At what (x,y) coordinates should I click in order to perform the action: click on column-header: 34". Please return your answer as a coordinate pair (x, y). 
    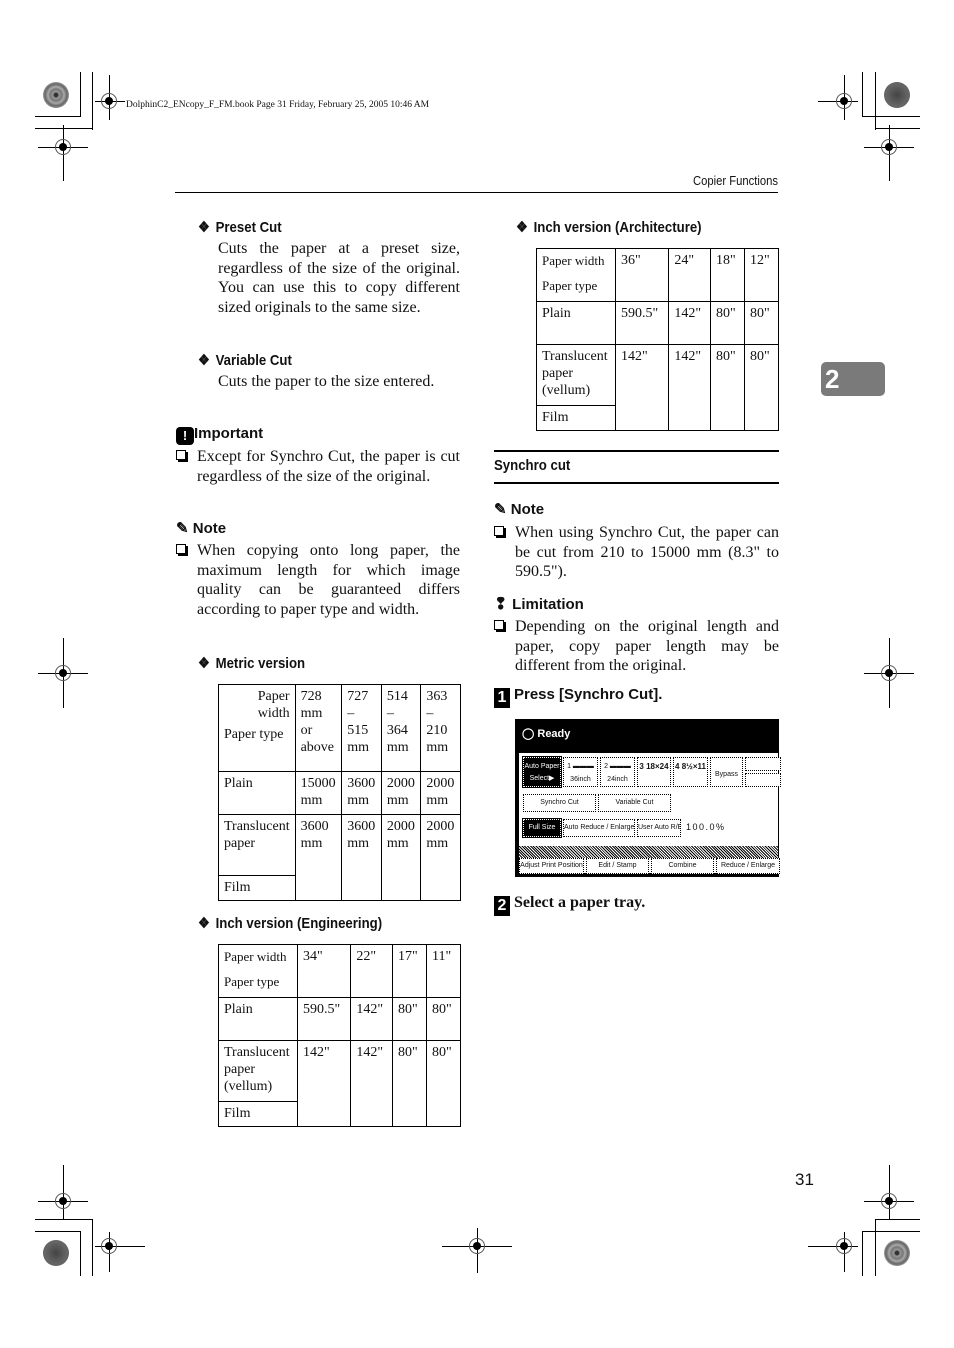
    Looking at the image, I should click on (324, 971).